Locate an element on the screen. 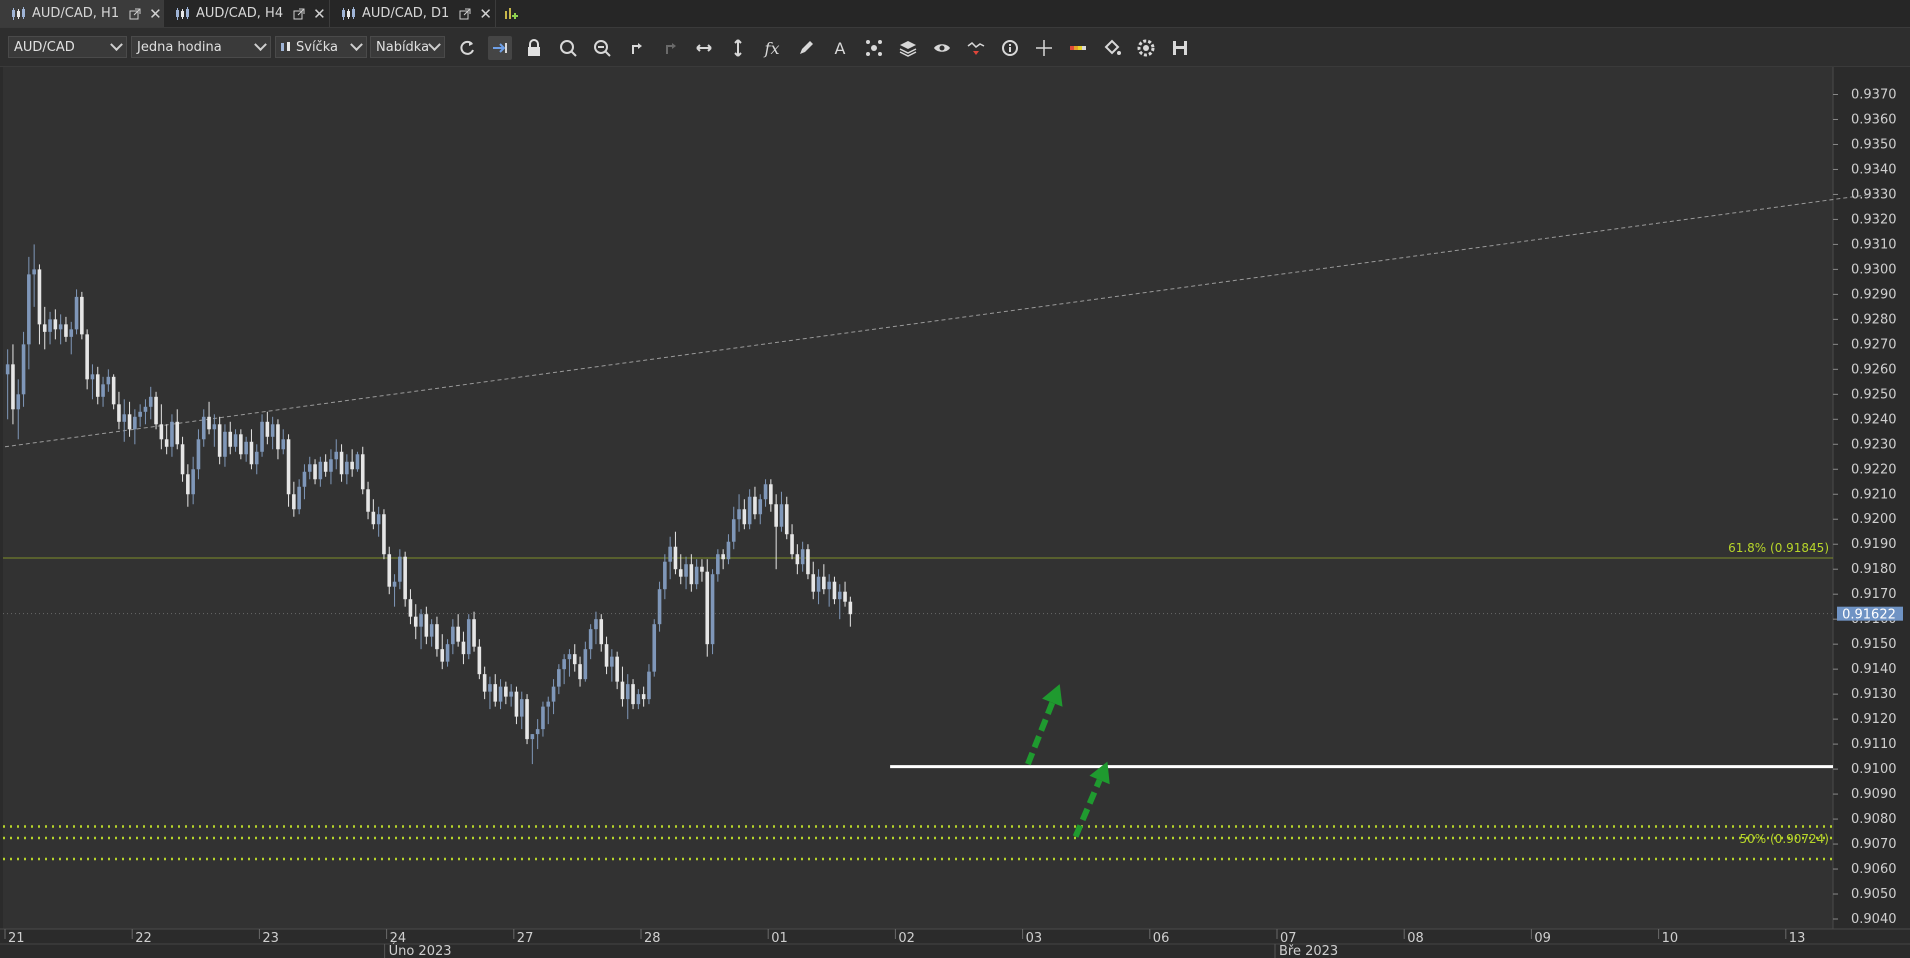  undo-icon is located at coordinates (636, 48).